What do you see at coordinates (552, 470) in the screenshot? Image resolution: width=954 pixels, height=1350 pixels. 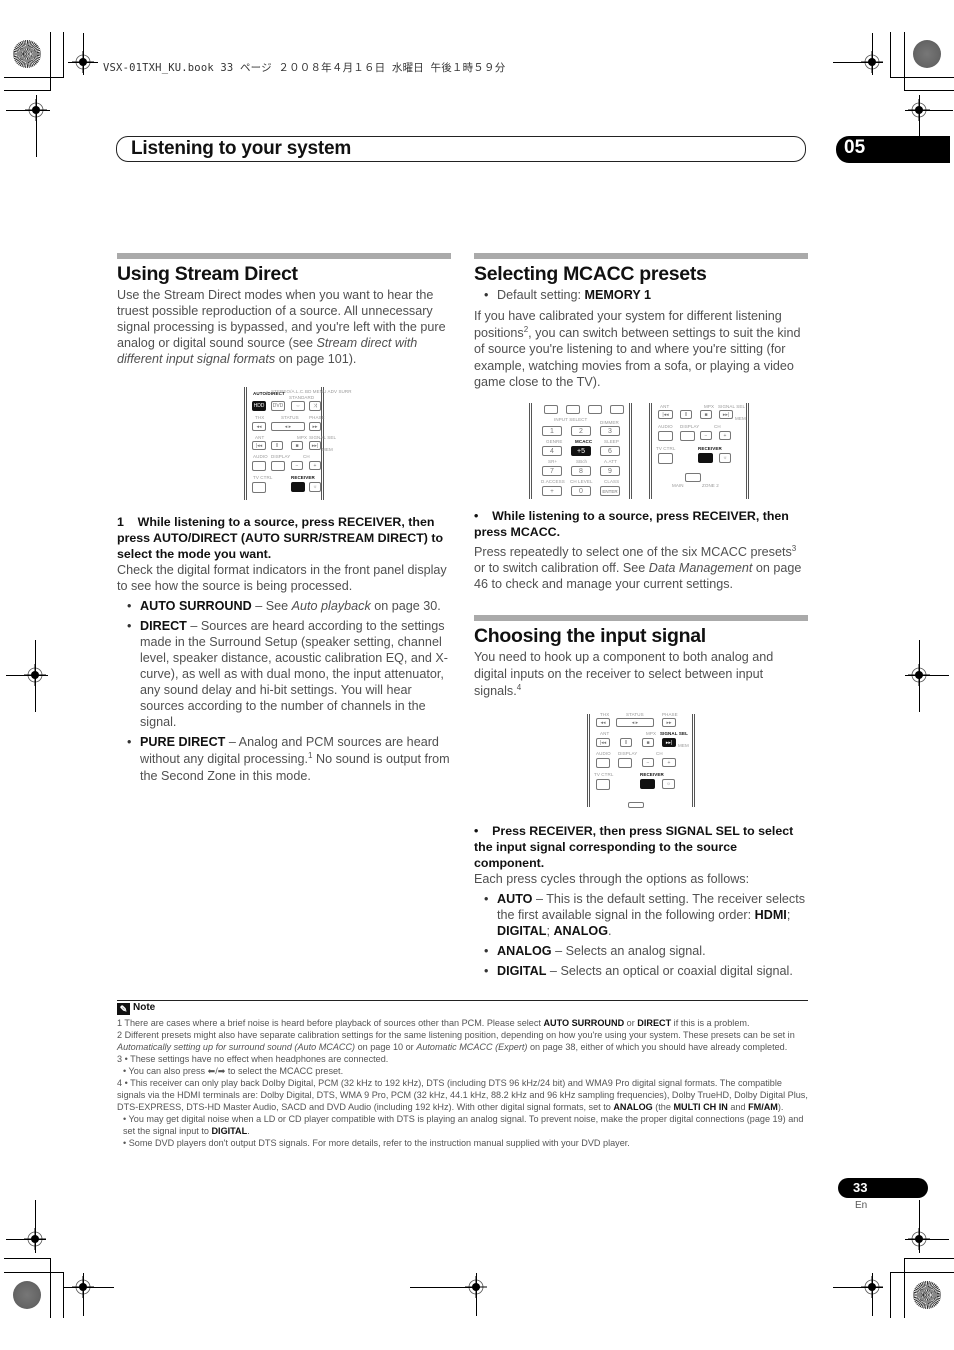 I see `number-7-button: 7` at bounding box center [552, 470].